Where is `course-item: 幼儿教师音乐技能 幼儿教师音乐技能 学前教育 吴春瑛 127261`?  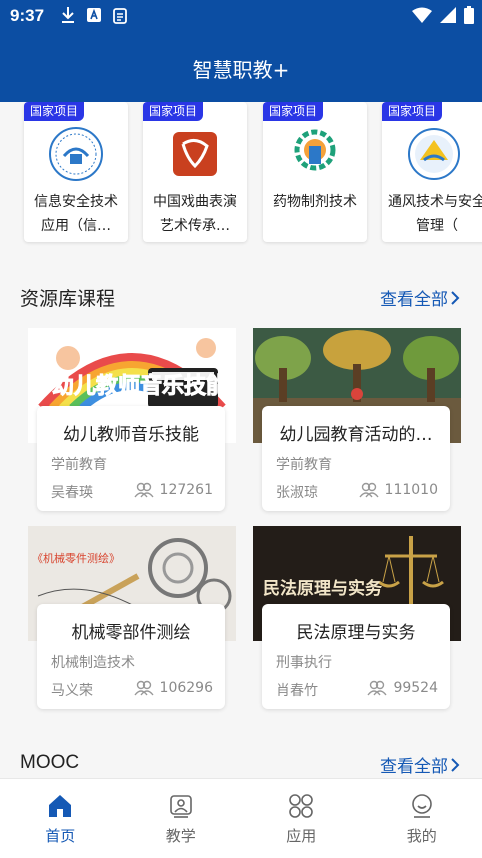
course-item: 幼儿教师音乐技能 幼儿教师音乐技能 学前教育 吴春瑛 127261 is located at coordinates (132, 420).